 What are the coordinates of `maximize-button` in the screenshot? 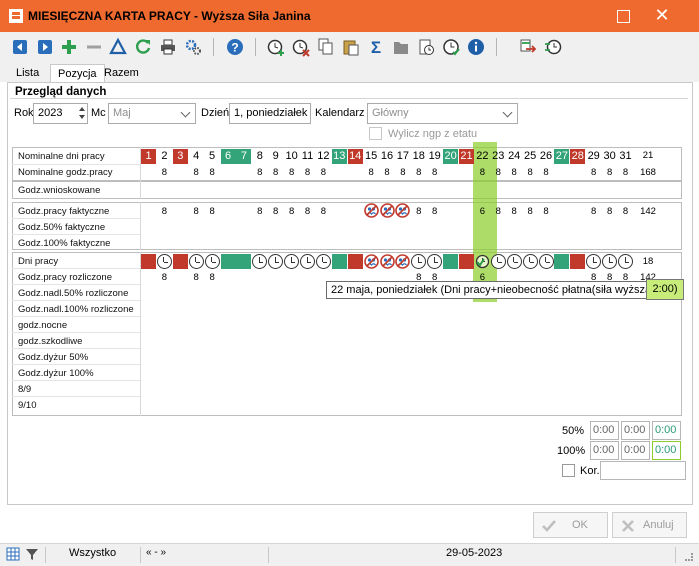 It's located at (623, 16).